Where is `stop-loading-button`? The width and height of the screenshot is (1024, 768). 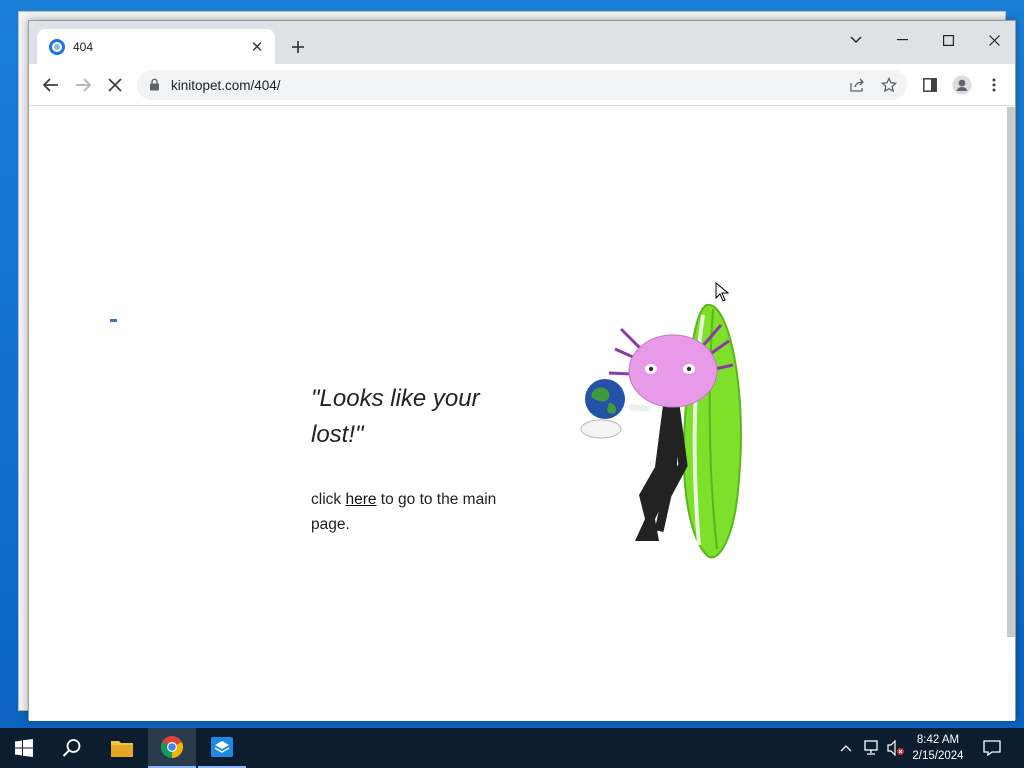 stop-loading-button is located at coordinates (115, 85).